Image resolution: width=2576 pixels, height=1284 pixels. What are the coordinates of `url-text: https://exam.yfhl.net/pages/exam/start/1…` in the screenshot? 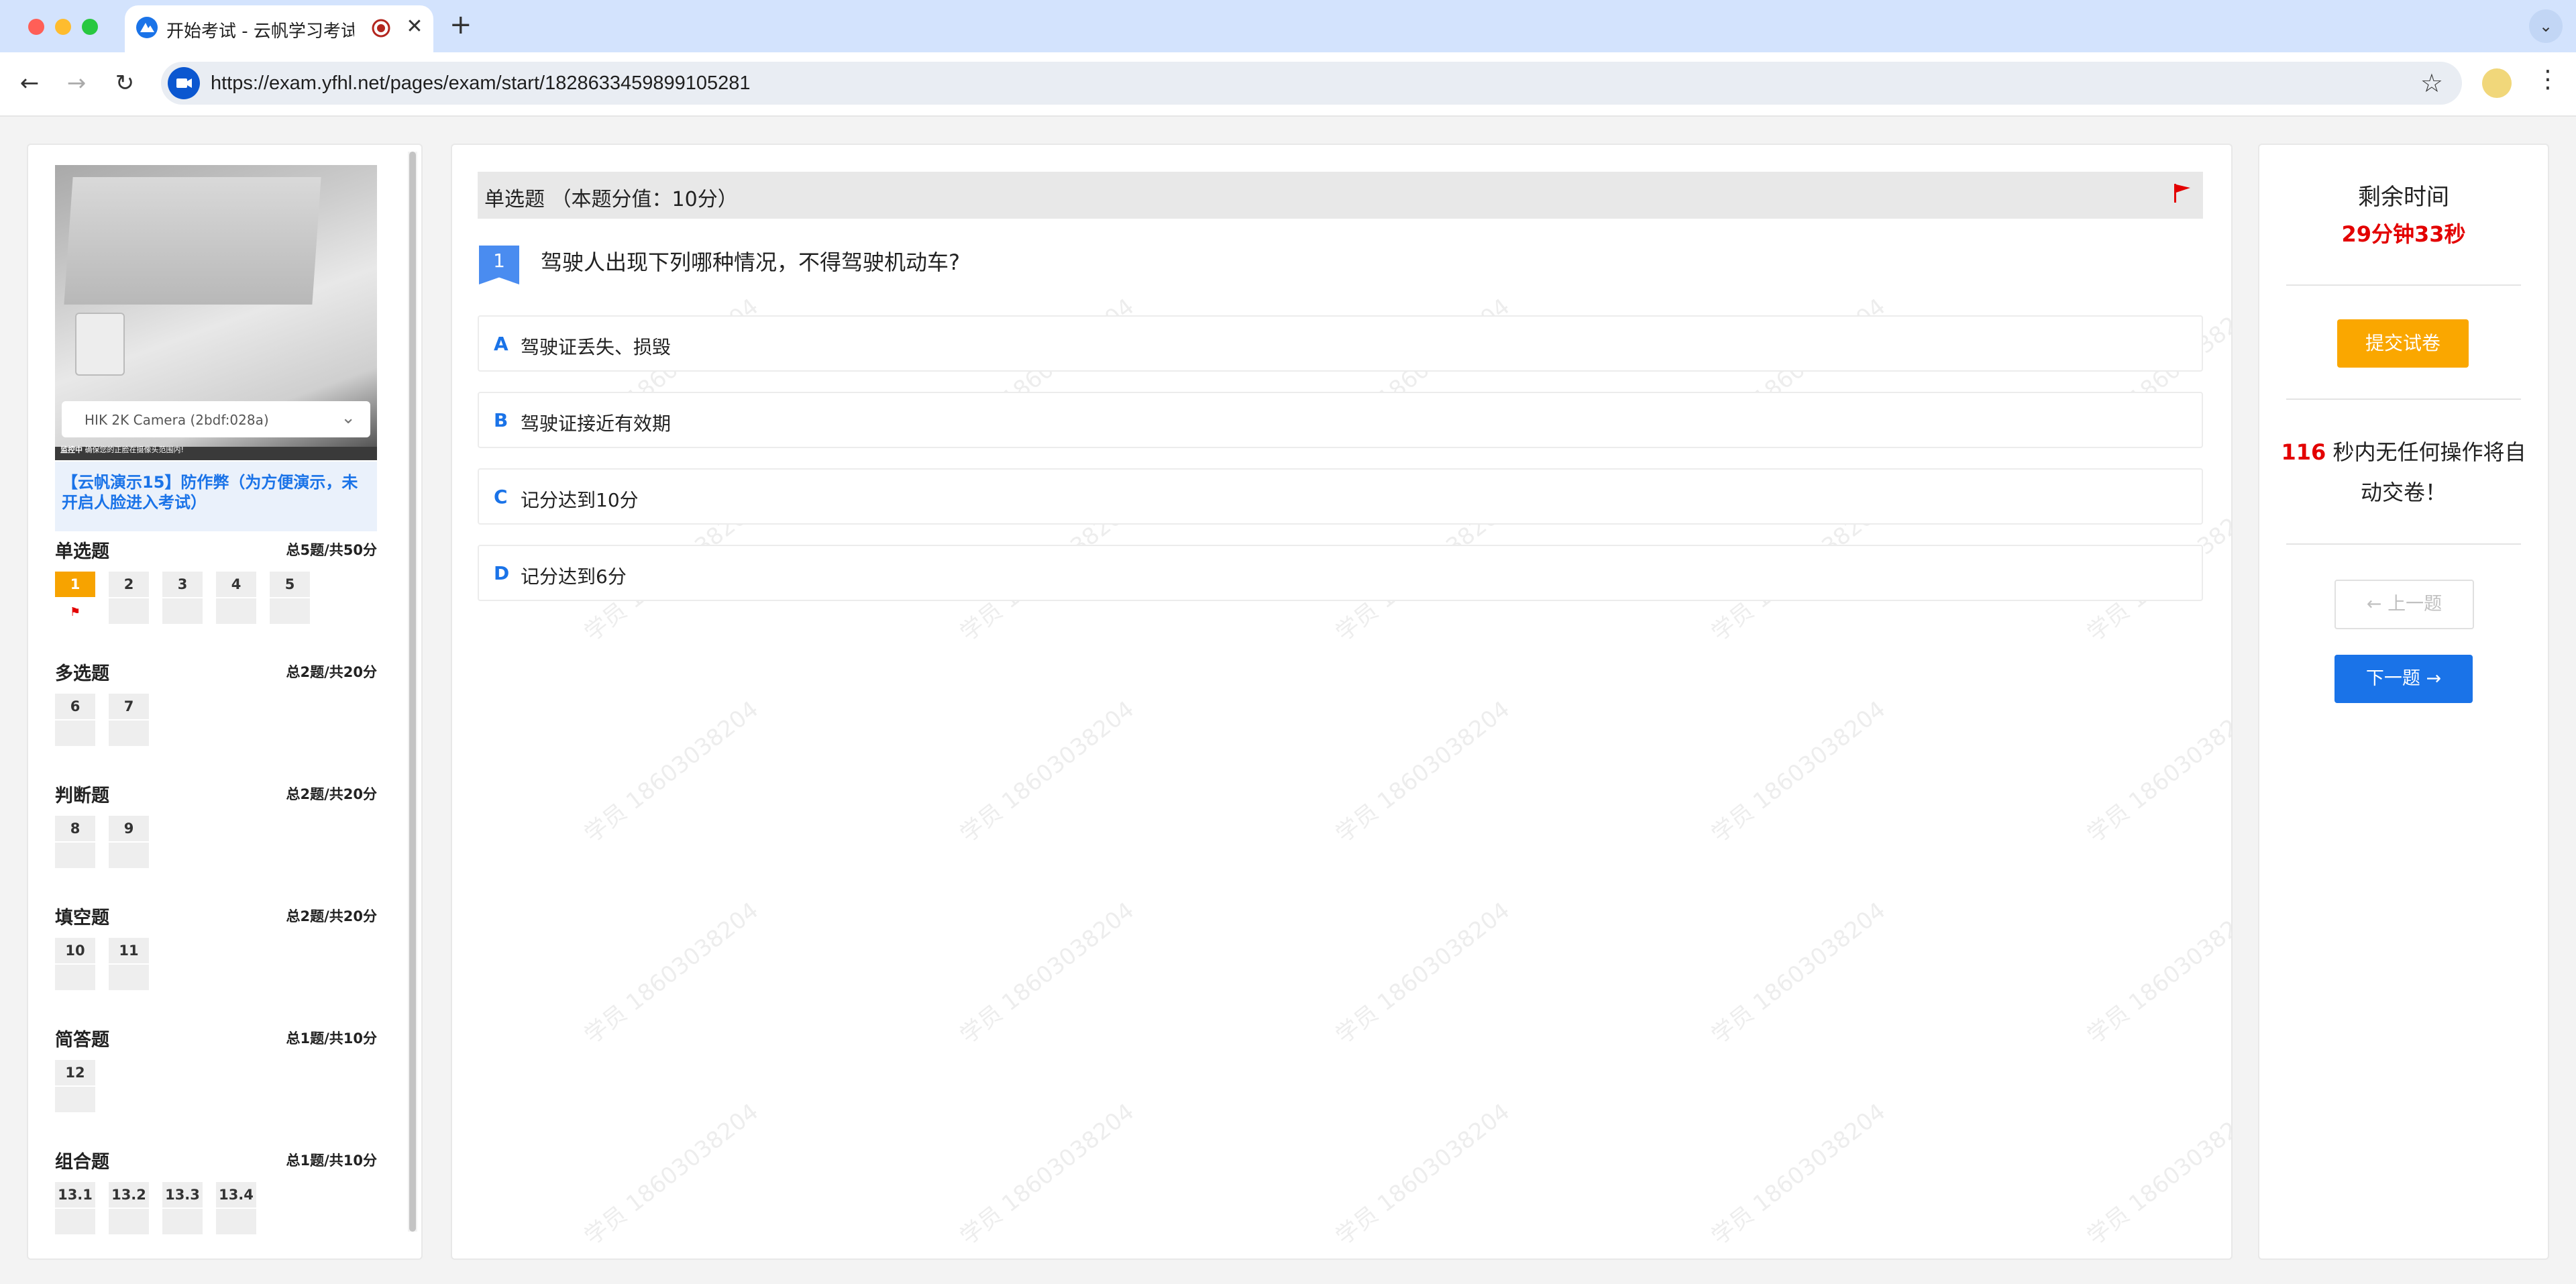 It's located at (481, 83).